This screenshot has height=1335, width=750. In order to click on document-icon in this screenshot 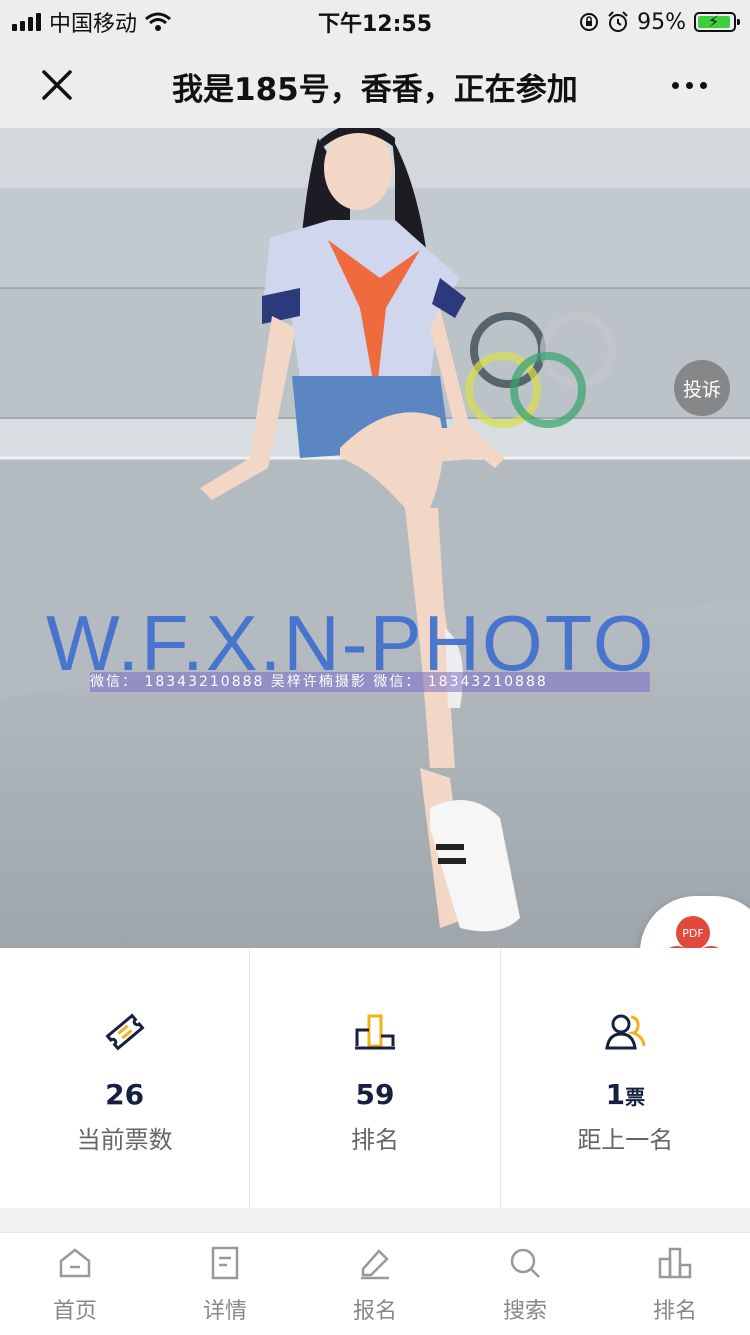, I will do `click(225, 1263)`.